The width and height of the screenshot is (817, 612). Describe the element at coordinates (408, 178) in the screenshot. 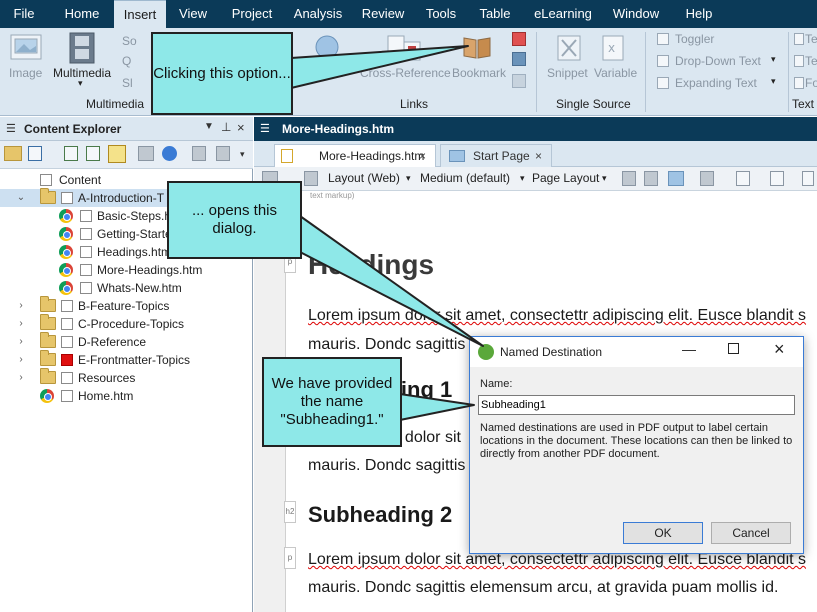

I see `layout-dropdown-arrow-icon: ▾` at that location.